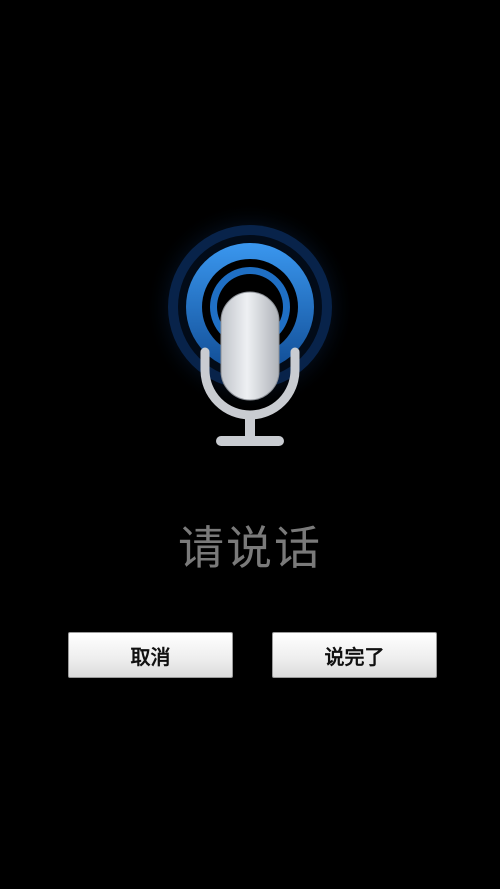  I want to click on mic-stem, so click(250, 425).